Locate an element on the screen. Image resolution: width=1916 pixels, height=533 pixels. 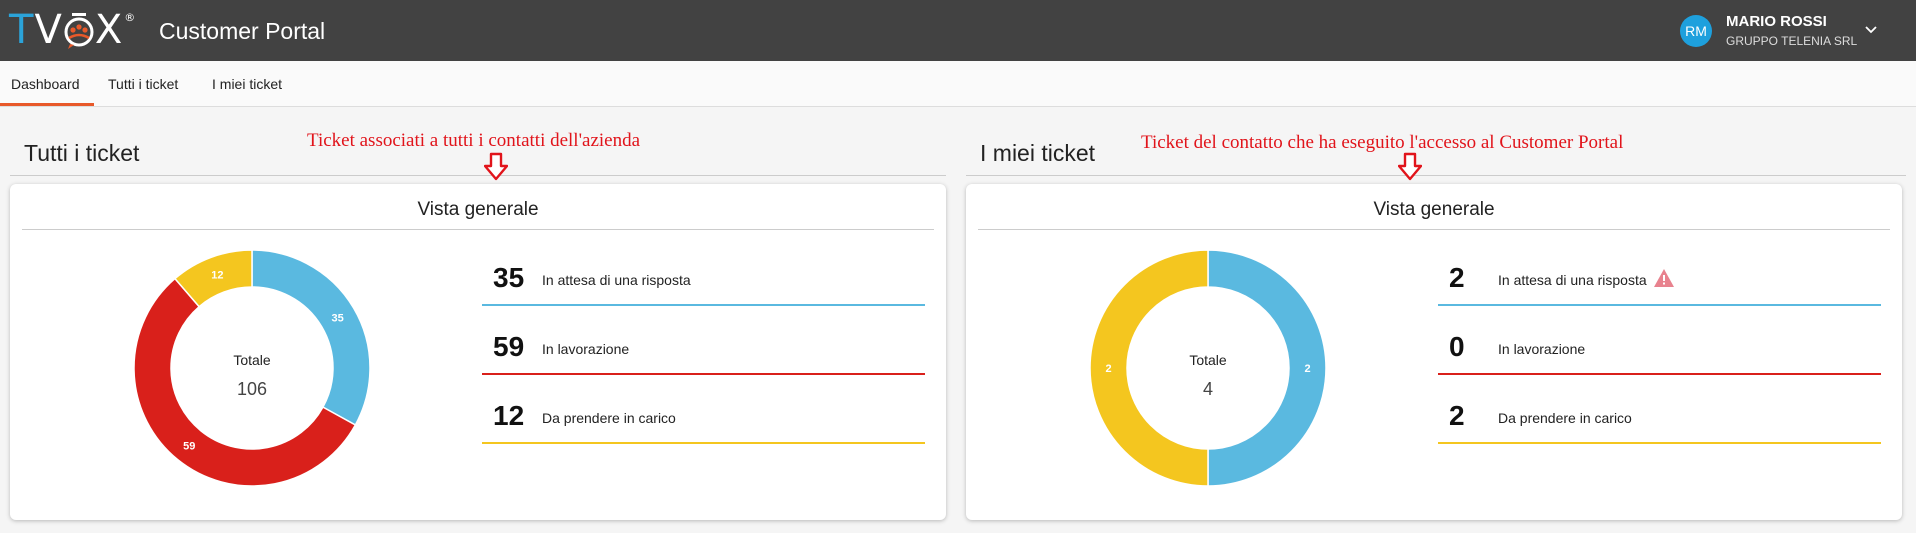
warning-icon is located at coordinates (1664, 278).